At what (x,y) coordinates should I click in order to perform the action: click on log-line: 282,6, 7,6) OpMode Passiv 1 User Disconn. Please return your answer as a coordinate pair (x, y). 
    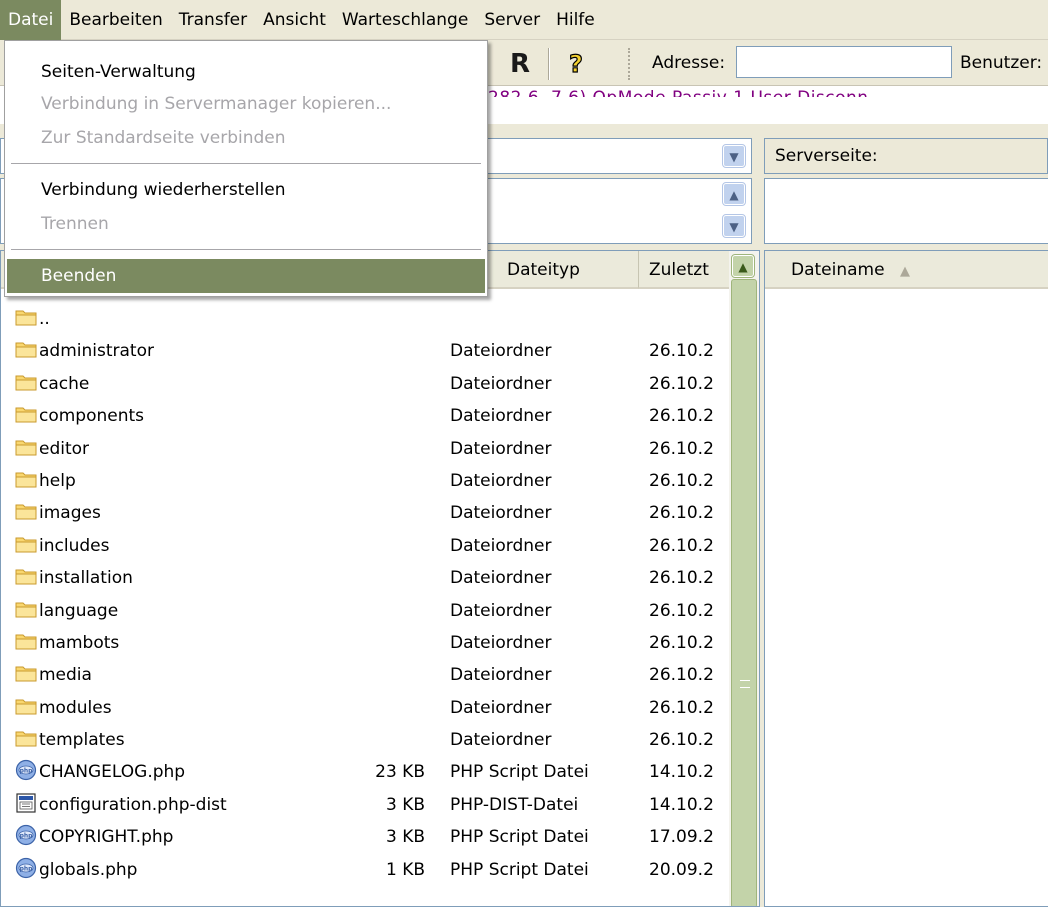
    Looking at the image, I should click on (678, 98).